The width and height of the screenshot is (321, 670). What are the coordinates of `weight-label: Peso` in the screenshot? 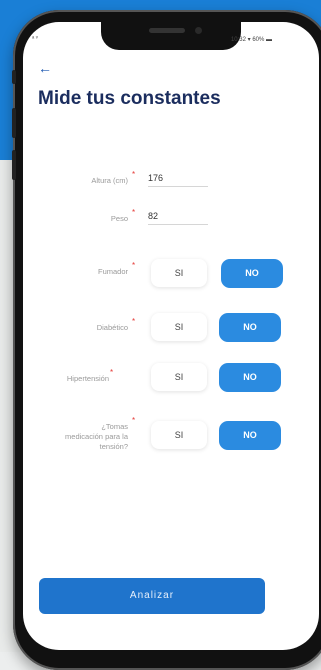 It's located at (119, 218).